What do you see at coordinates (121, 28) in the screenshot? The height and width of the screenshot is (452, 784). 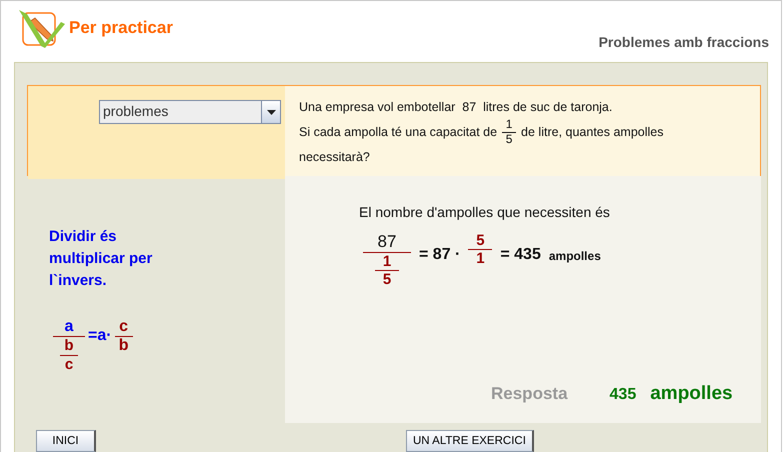 I see `page-title: Per practicar` at bounding box center [121, 28].